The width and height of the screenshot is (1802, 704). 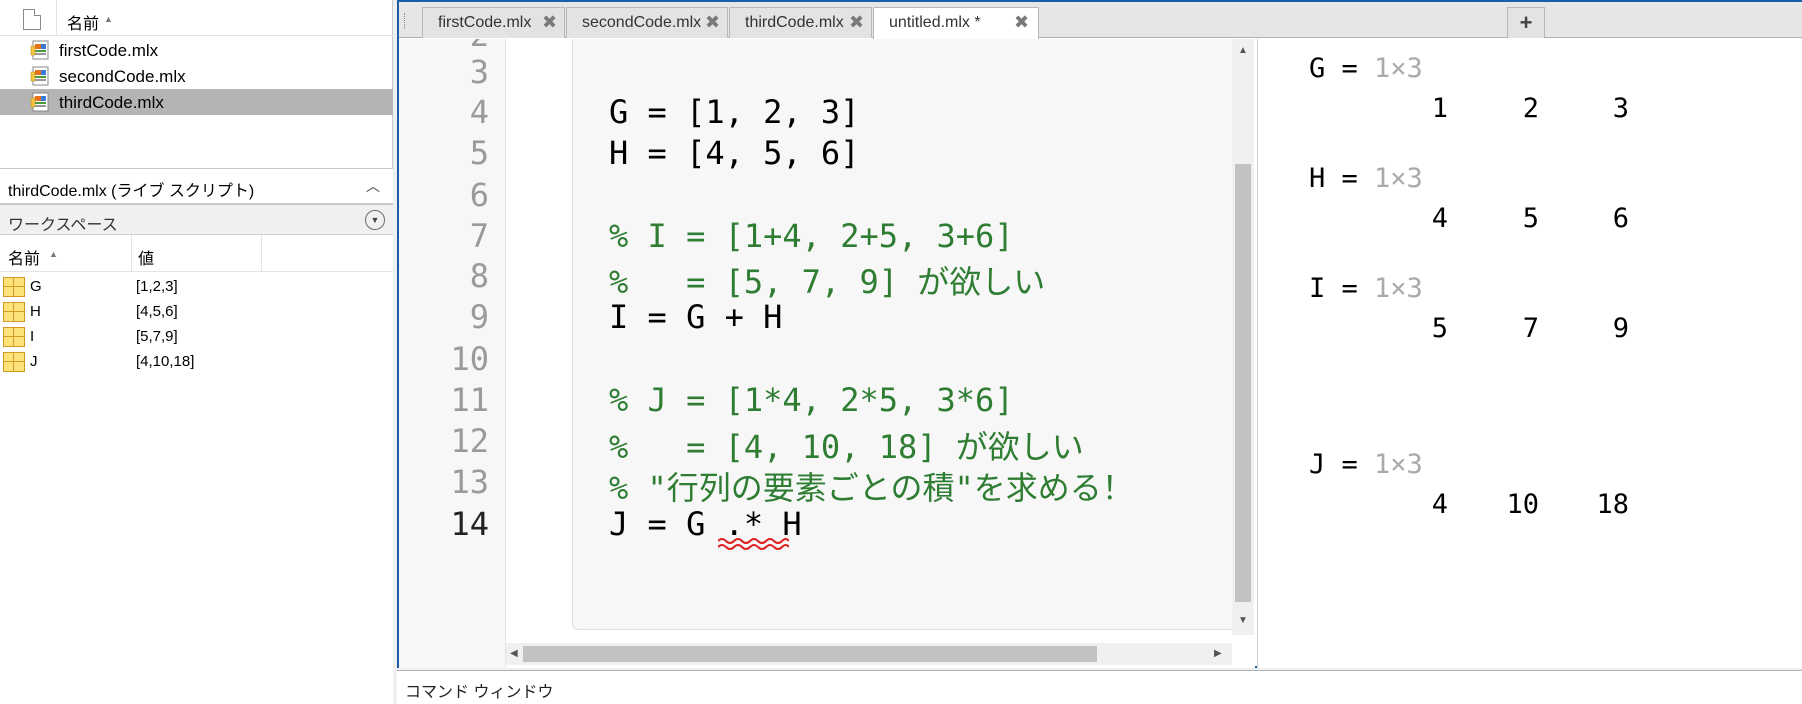 What do you see at coordinates (157, 311) in the screenshot?
I see `variable-value: [4,5,6]` at bounding box center [157, 311].